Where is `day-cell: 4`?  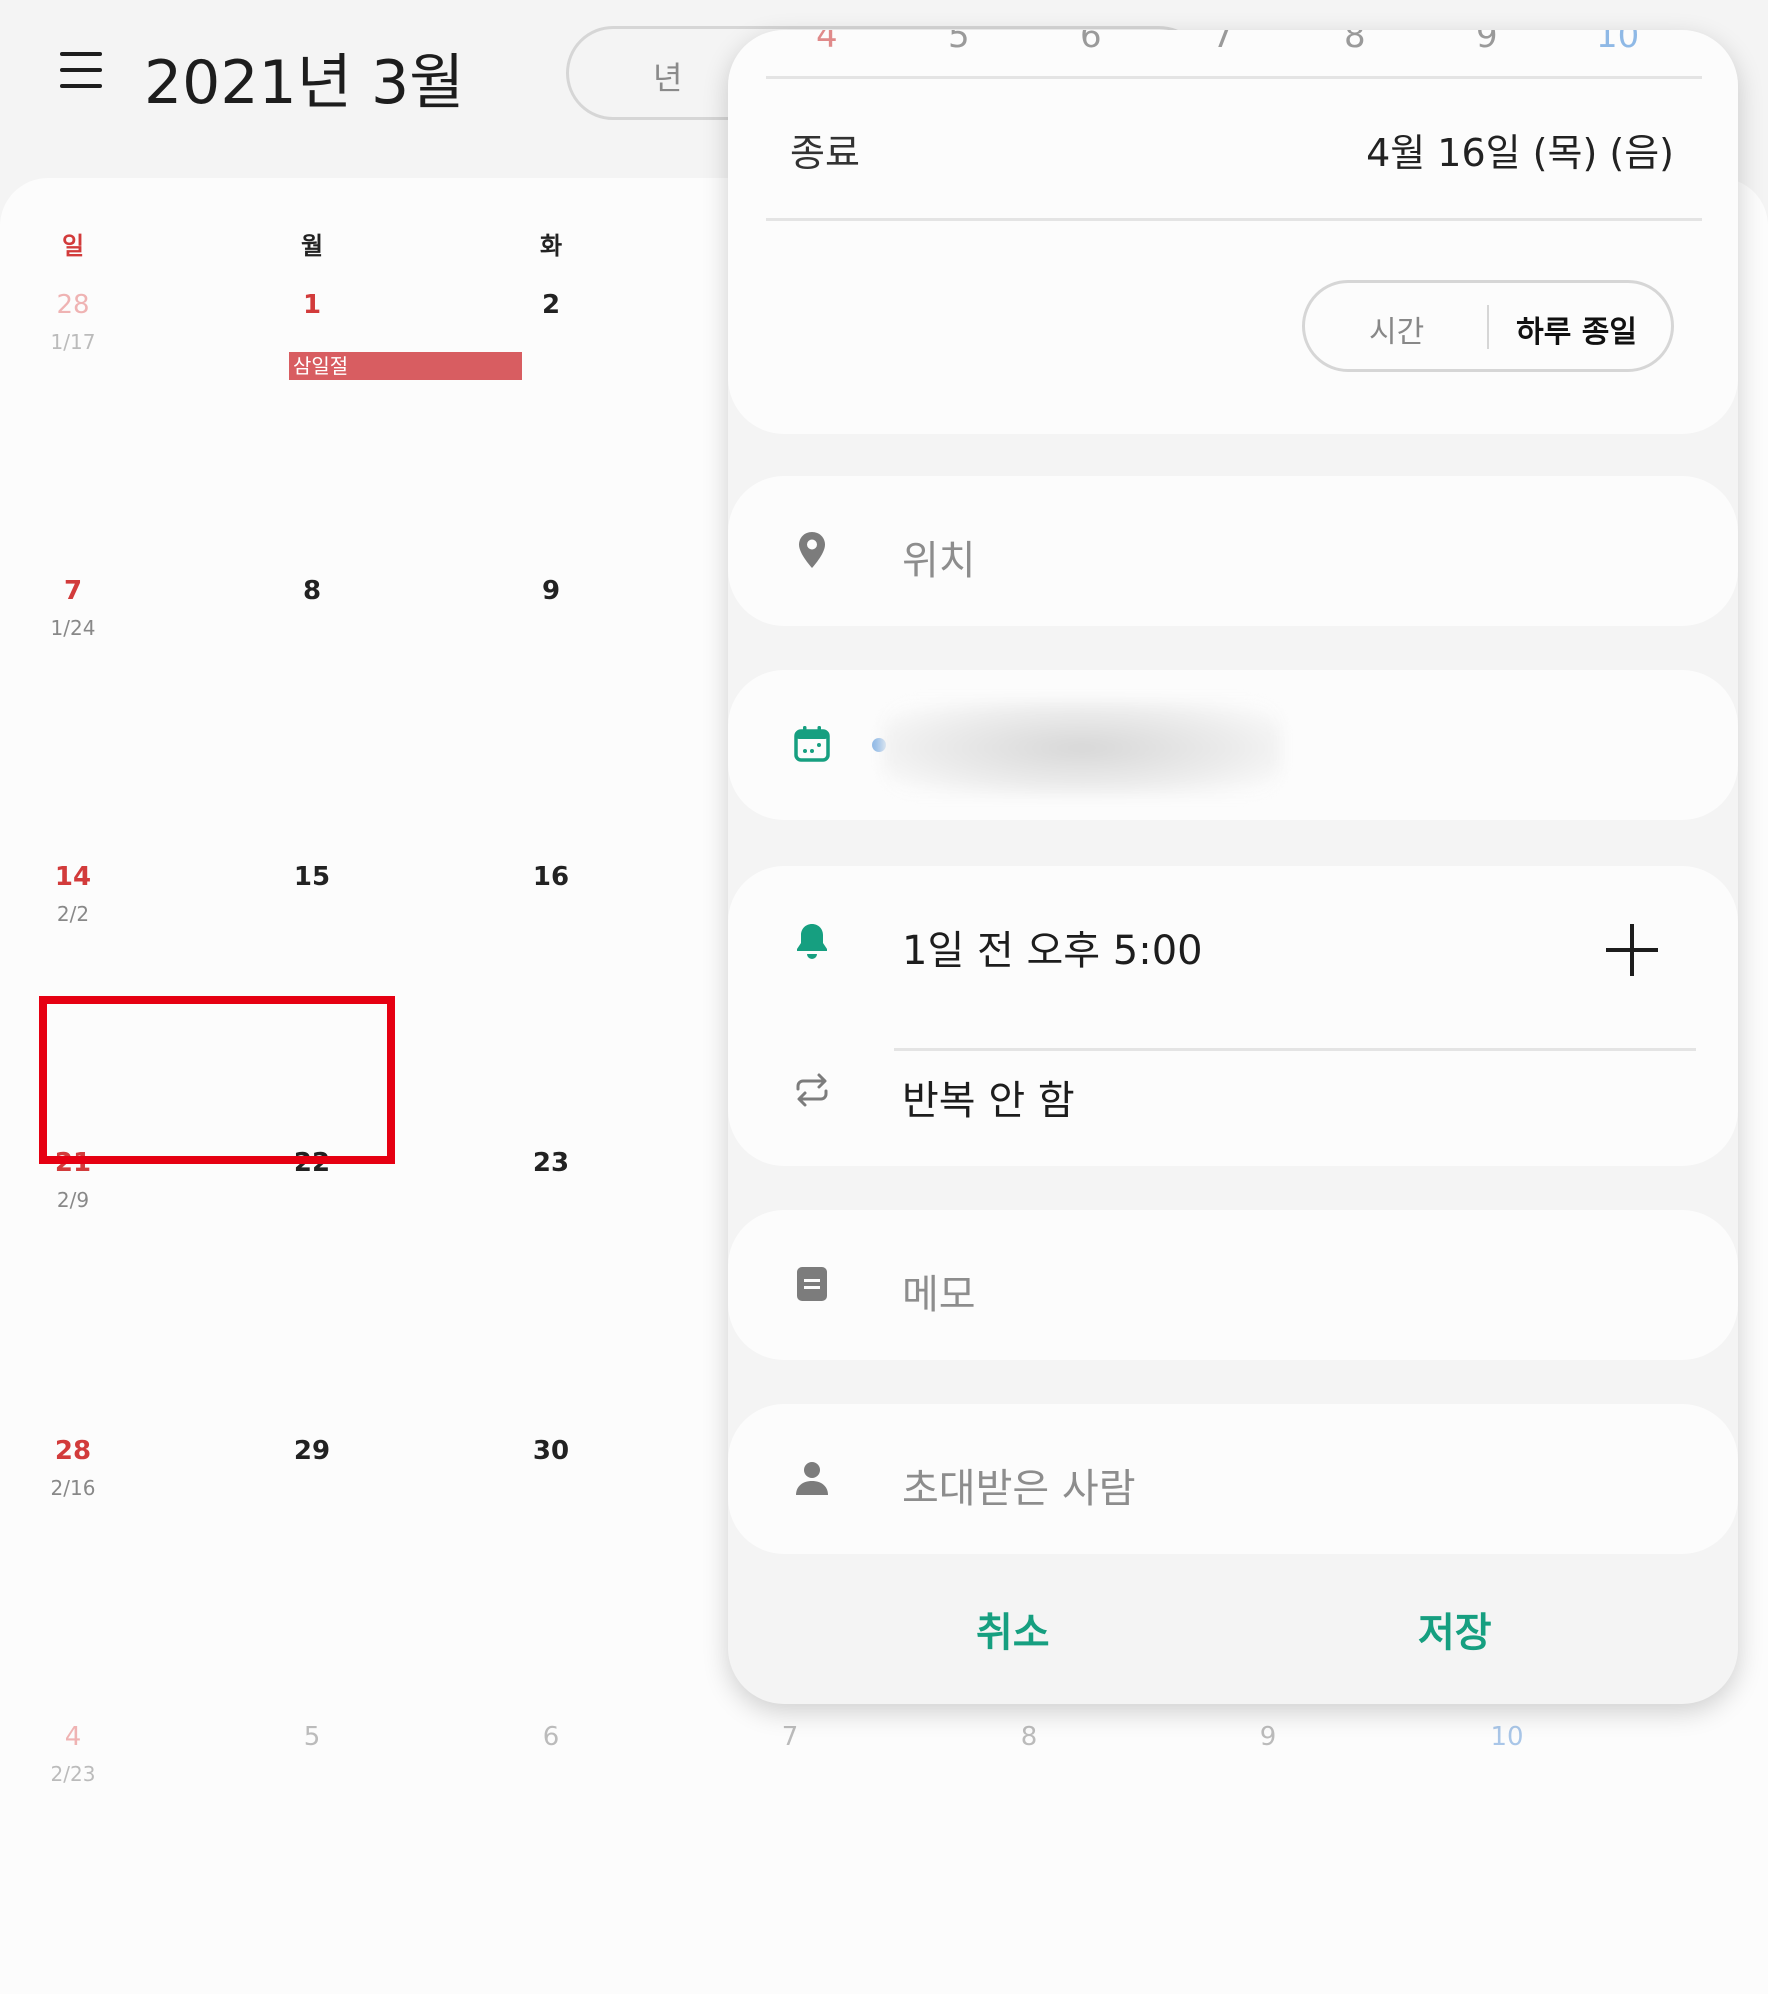 day-cell: 4 is located at coordinates (73, 1737).